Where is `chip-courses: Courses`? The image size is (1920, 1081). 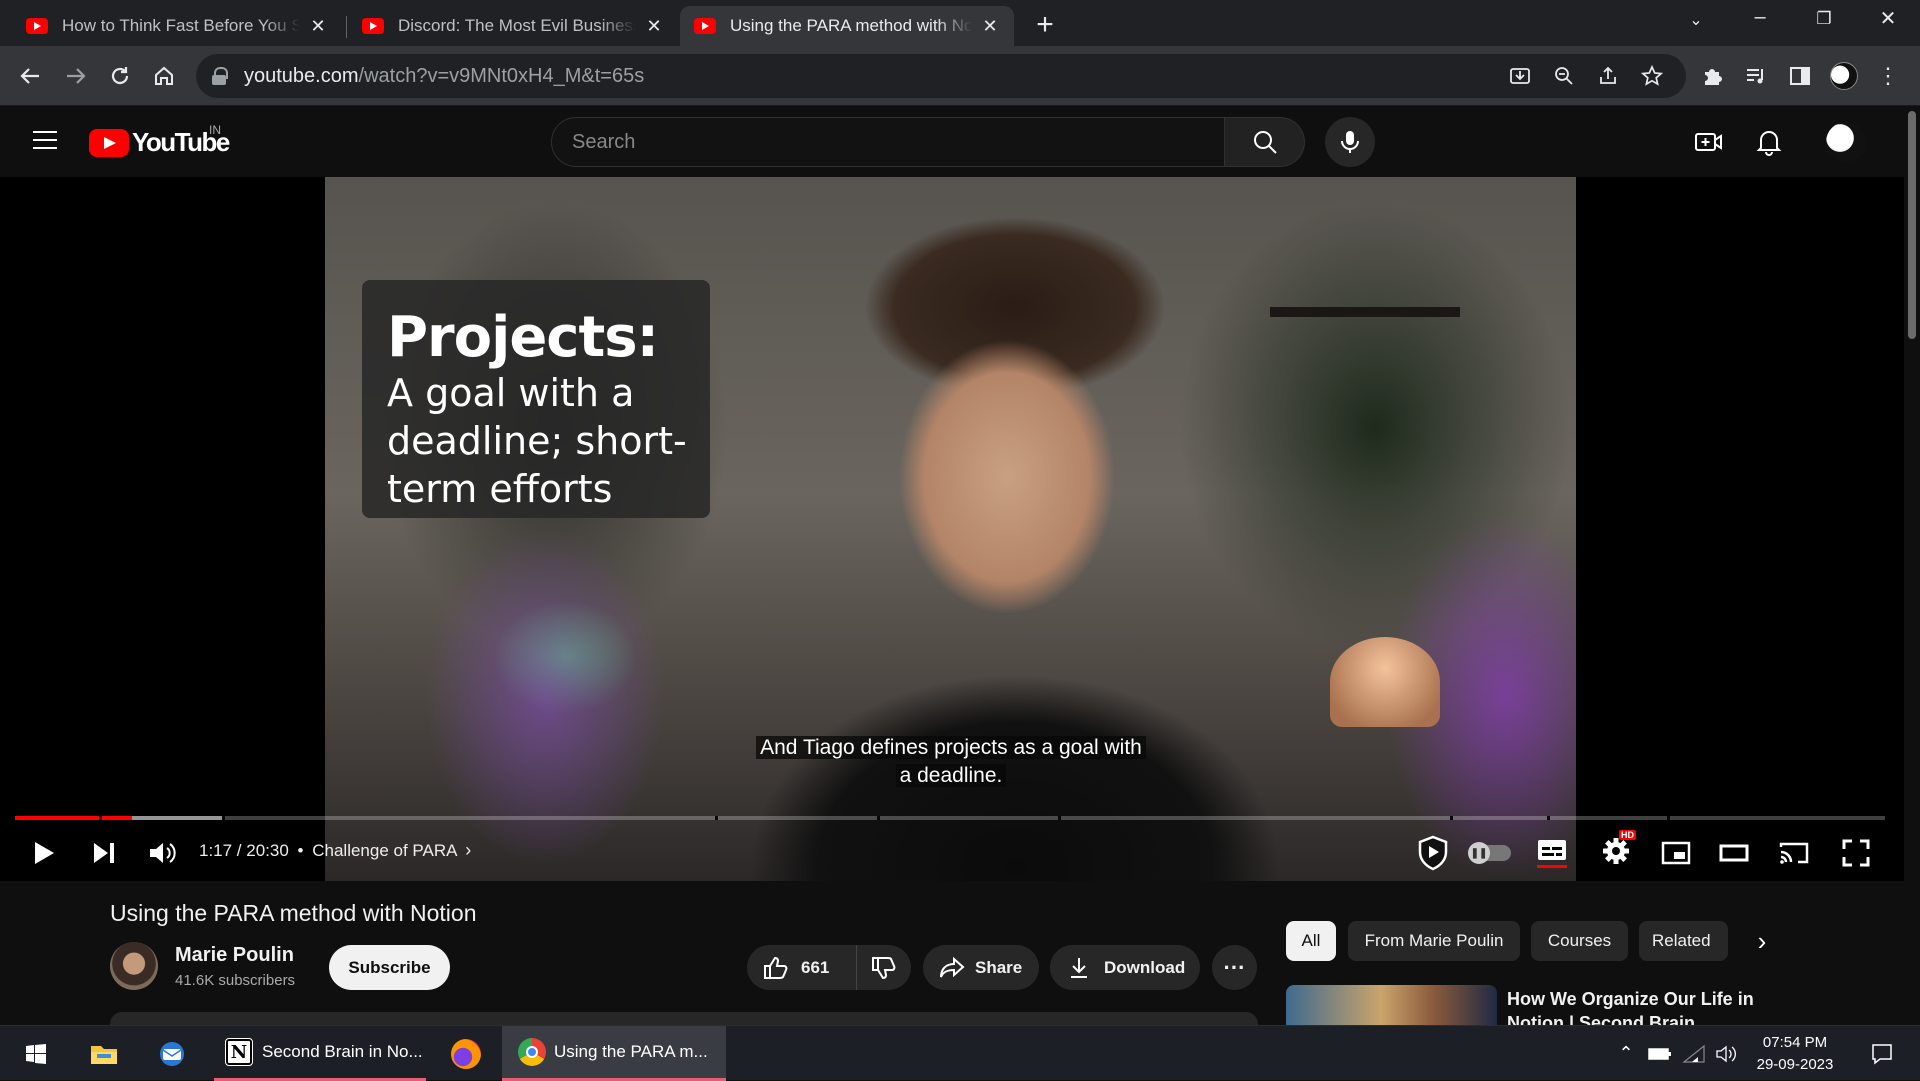 chip-courses: Courses is located at coordinates (1579, 941).